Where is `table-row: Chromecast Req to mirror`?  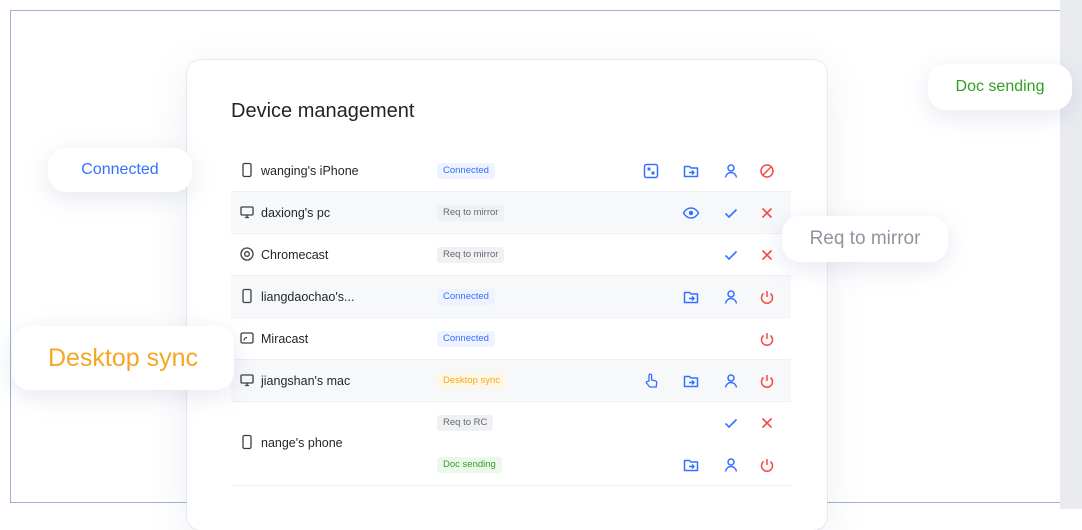
table-row: Chromecast Req to mirror is located at coordinates (511, 255).